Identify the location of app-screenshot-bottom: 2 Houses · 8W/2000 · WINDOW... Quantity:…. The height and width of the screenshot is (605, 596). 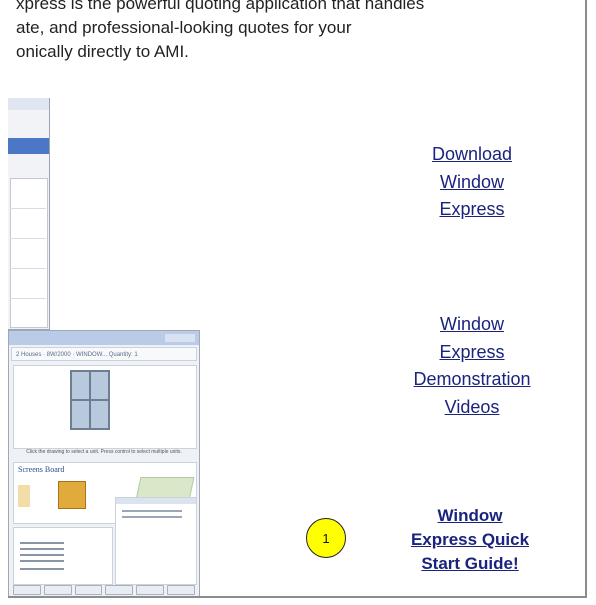
(104, 463).